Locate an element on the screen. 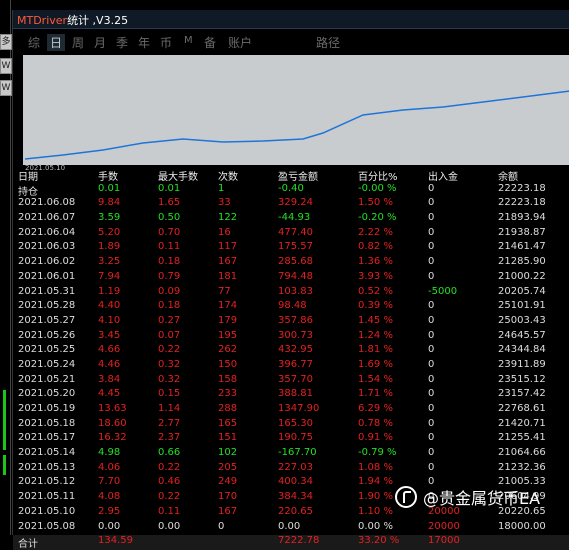  row-date: 2021.05.10 is located at coordinates (47, 511).